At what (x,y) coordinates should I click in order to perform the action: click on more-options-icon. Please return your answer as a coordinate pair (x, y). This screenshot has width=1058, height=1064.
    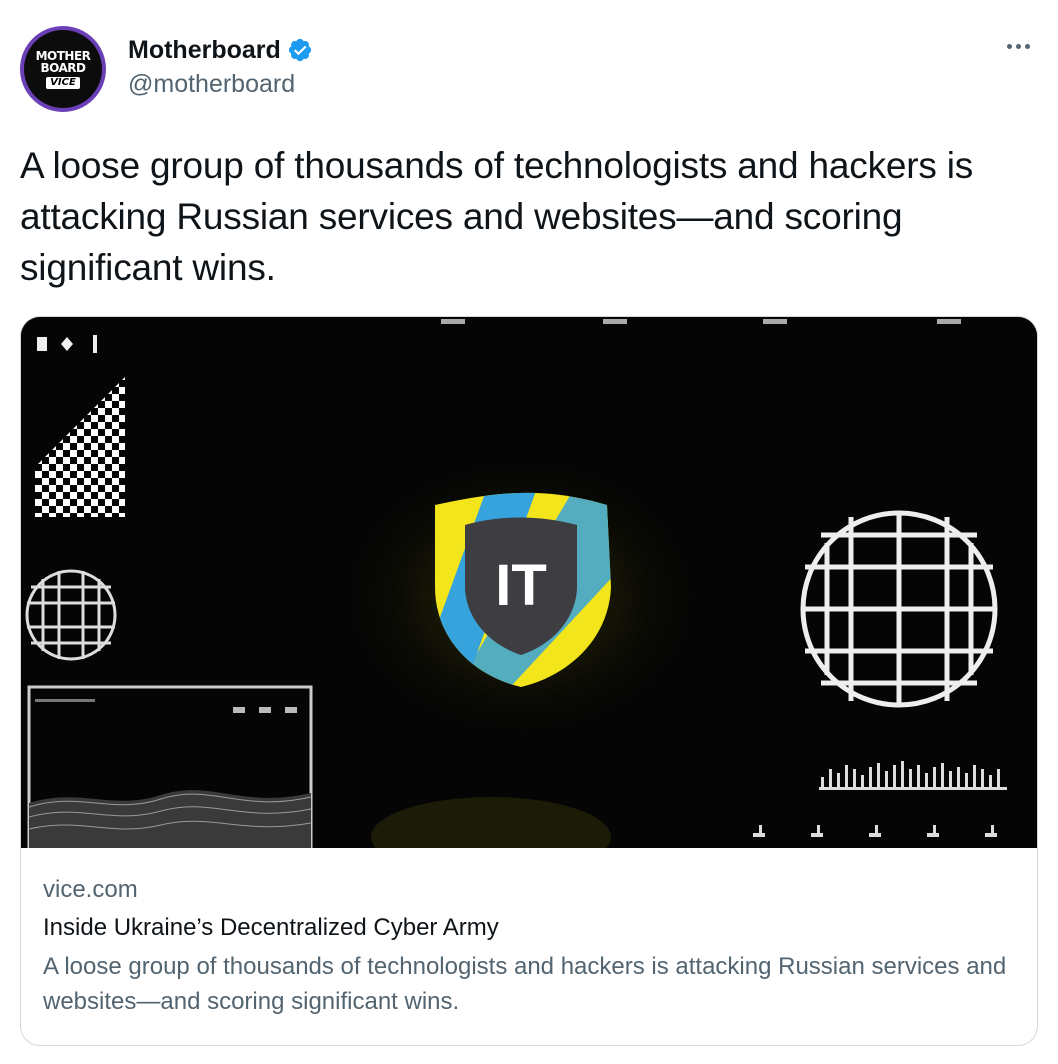
    Looking at the image, I should click on (1018, 46).